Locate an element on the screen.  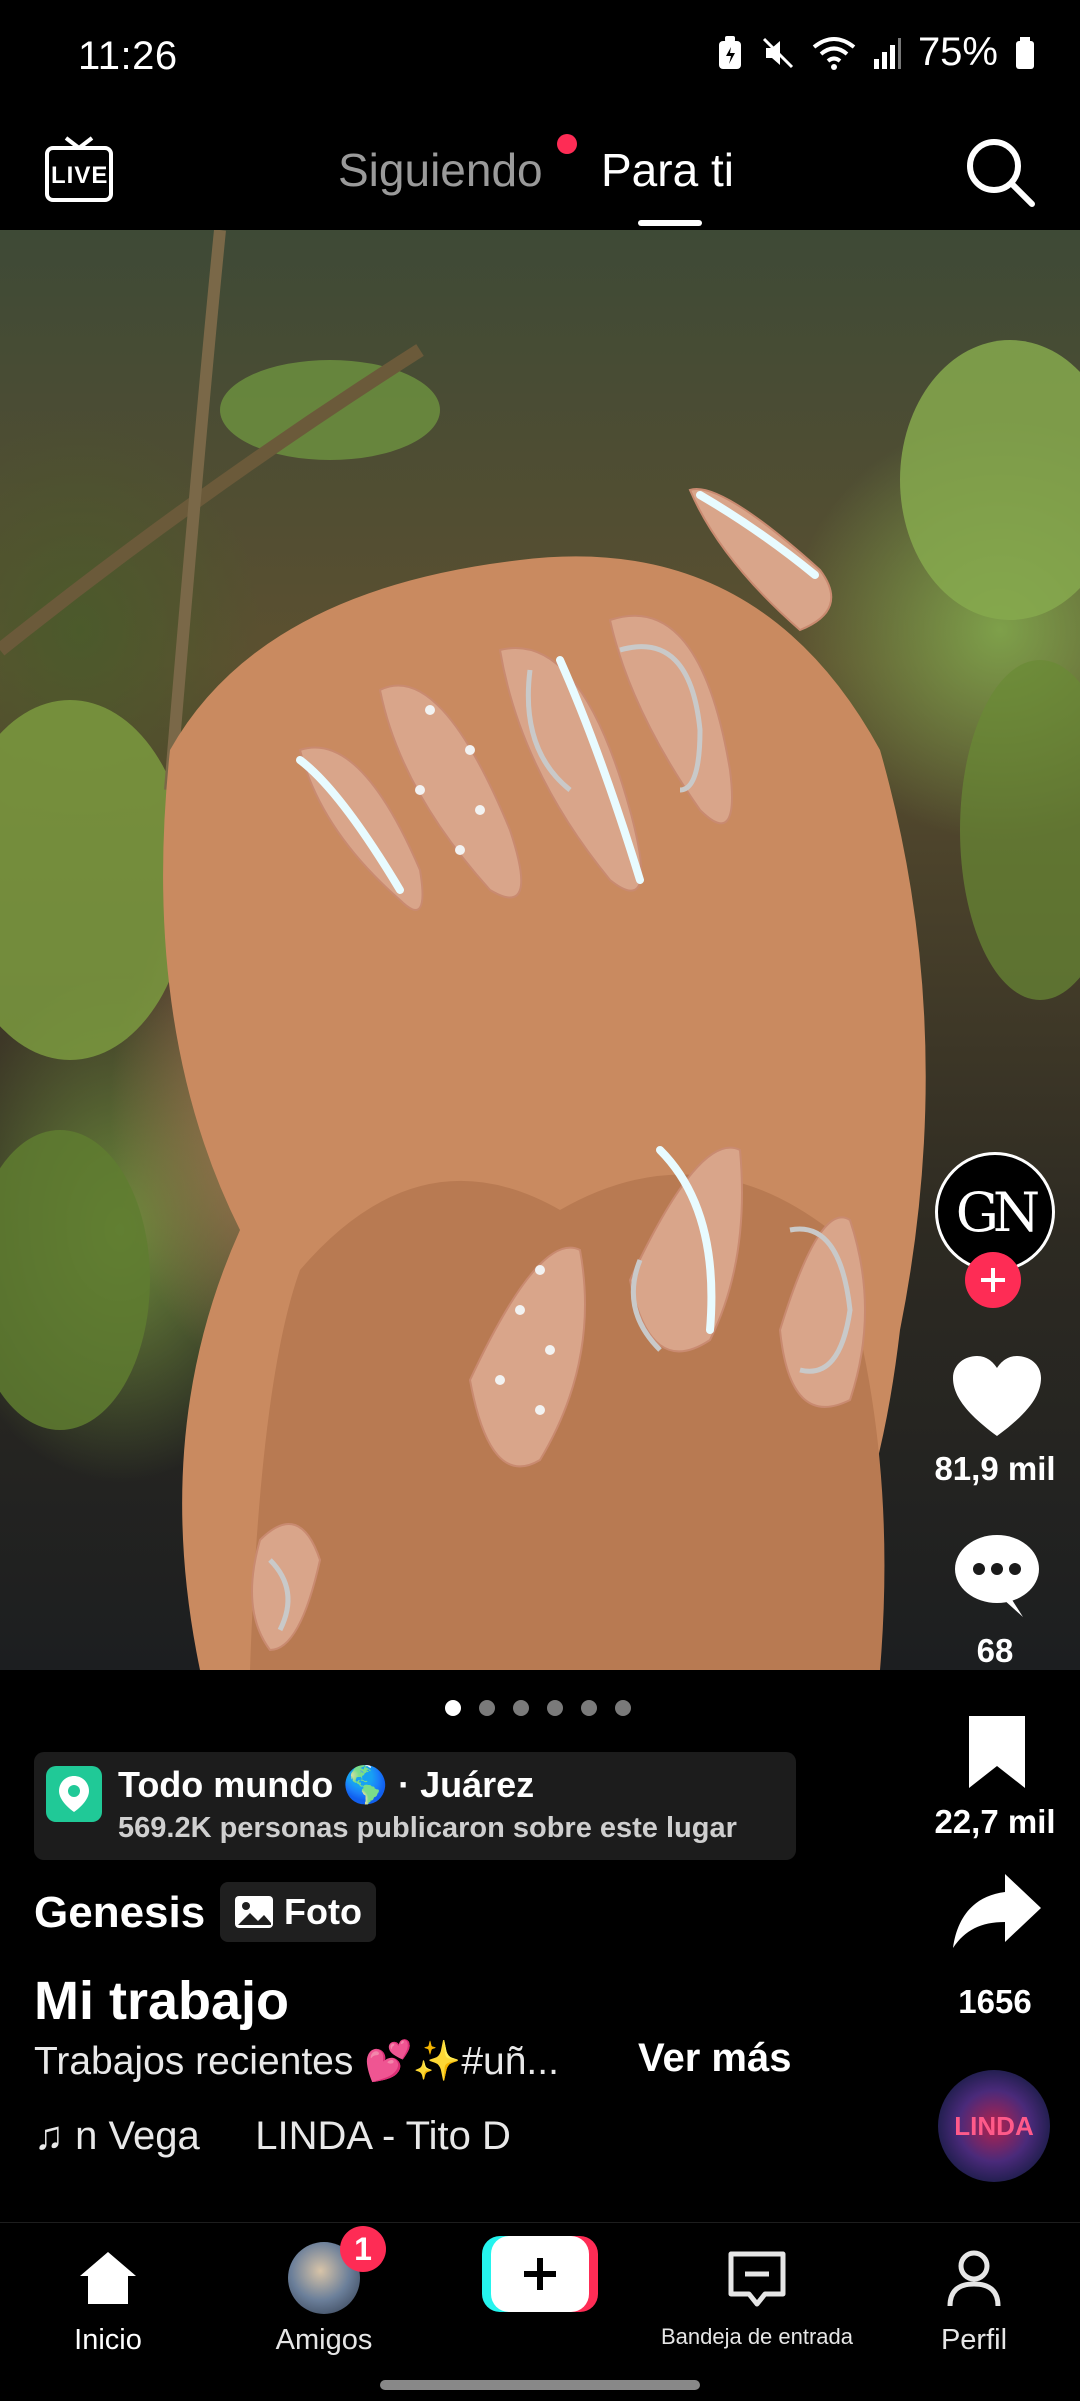
image-icon is located at coordinates (254, 1912).